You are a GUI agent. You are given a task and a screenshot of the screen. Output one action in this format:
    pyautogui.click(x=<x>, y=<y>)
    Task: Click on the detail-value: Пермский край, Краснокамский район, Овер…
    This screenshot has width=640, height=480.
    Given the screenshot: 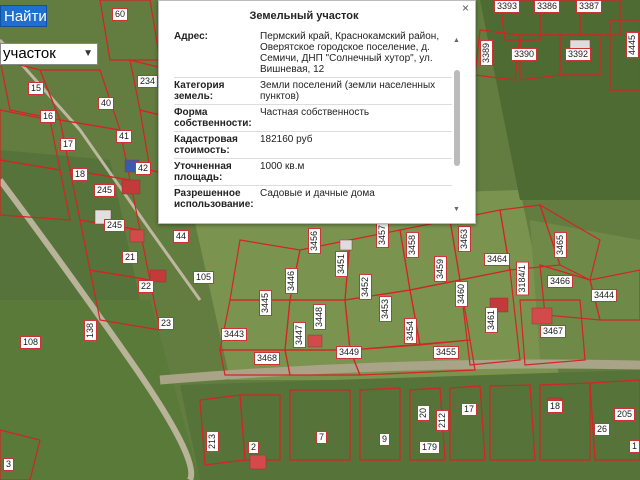 What is the action you would take?
    pyautogui.click(x=350, y=53)
    